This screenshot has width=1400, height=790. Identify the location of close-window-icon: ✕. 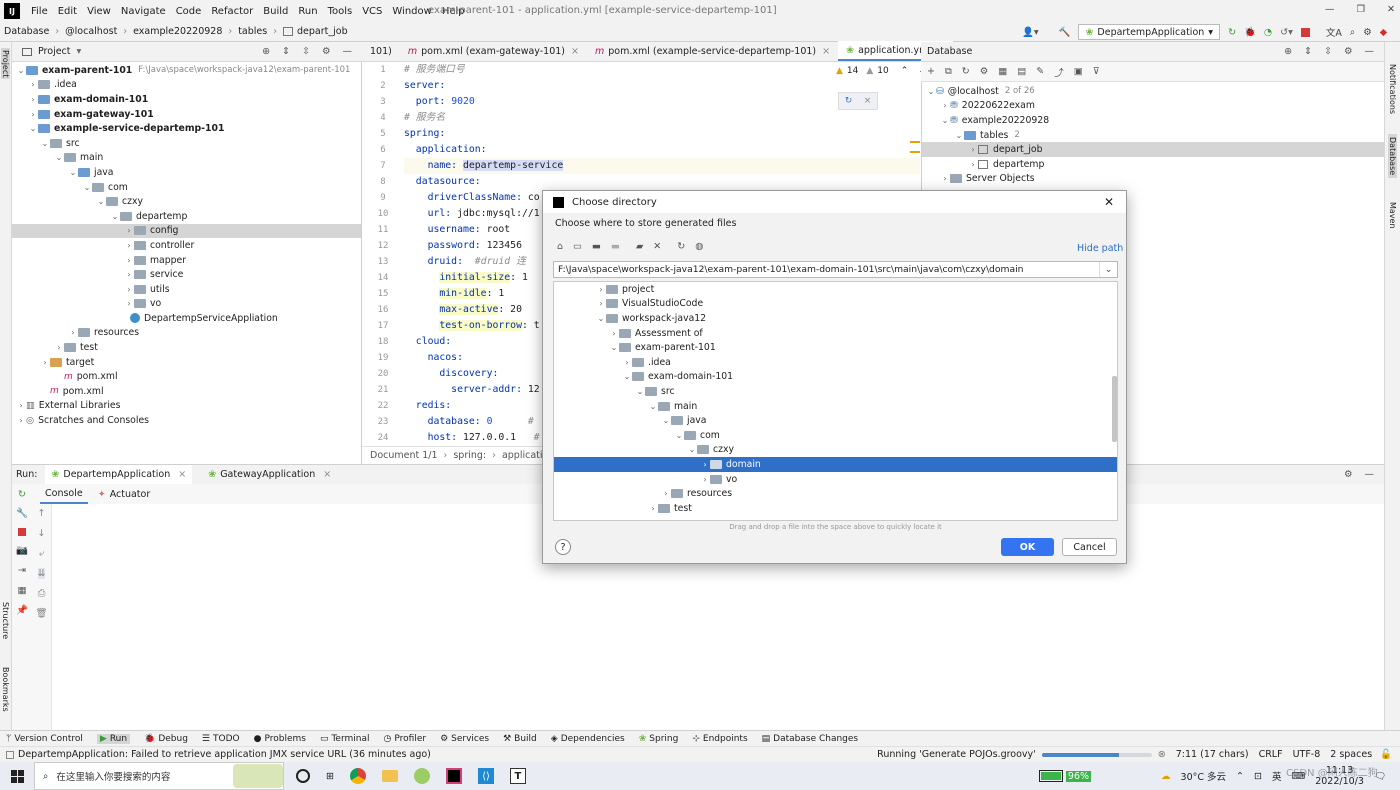
(1391, 9).